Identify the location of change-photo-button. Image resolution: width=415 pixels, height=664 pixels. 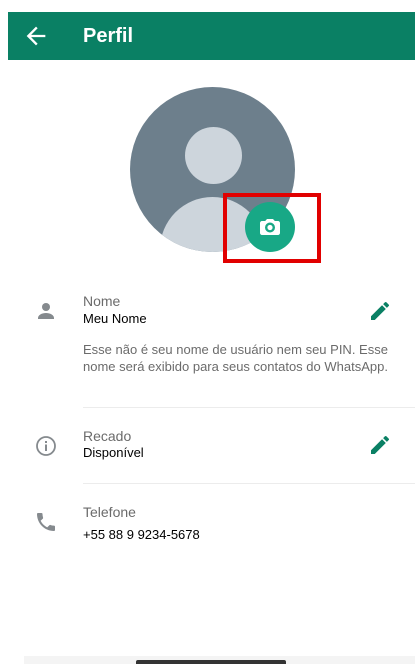
(270, 227).